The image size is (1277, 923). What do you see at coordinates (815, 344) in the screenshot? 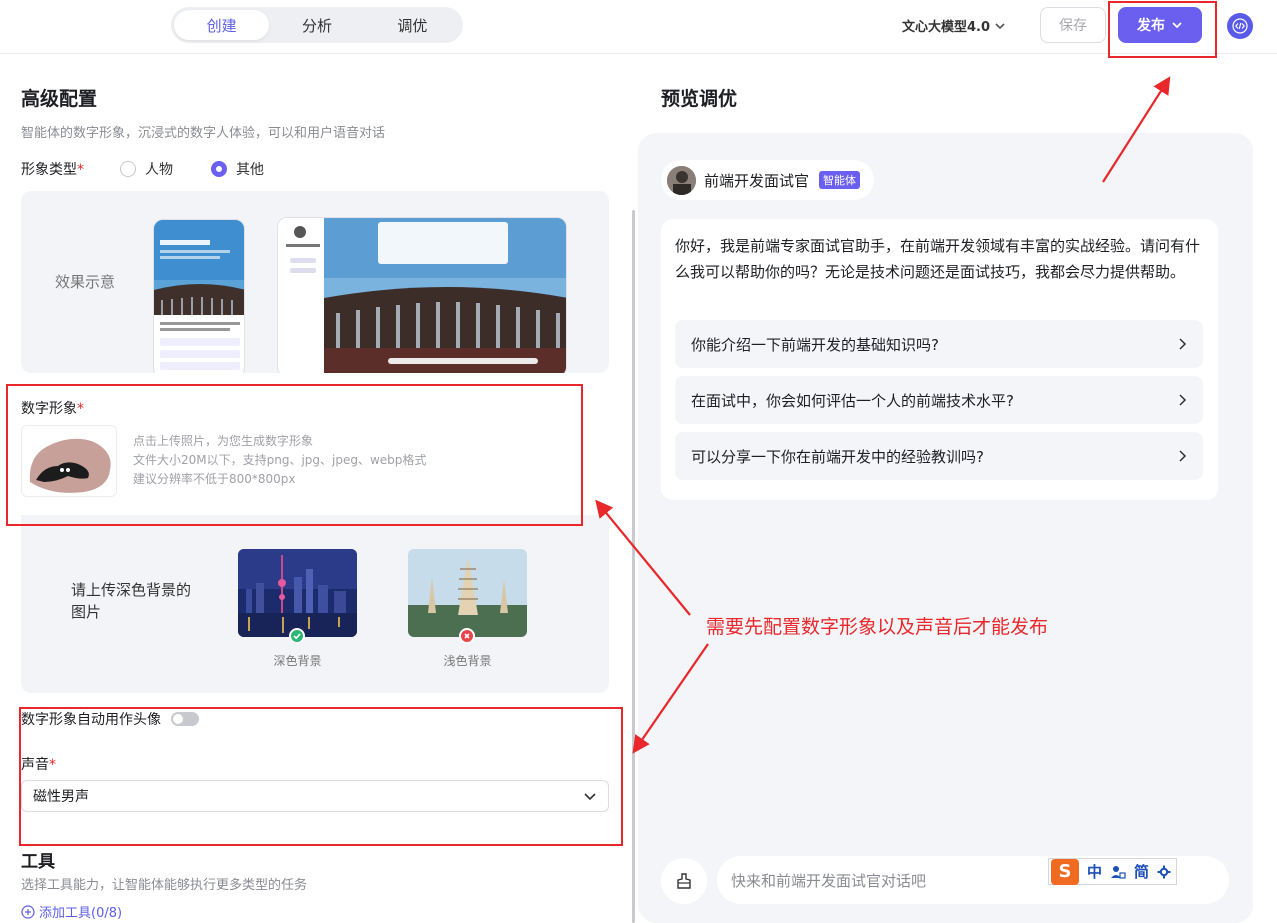
I see `suggestion-text: 你能介绍一下前端开发的基础知识吗?` at bounding box center [815, 344].